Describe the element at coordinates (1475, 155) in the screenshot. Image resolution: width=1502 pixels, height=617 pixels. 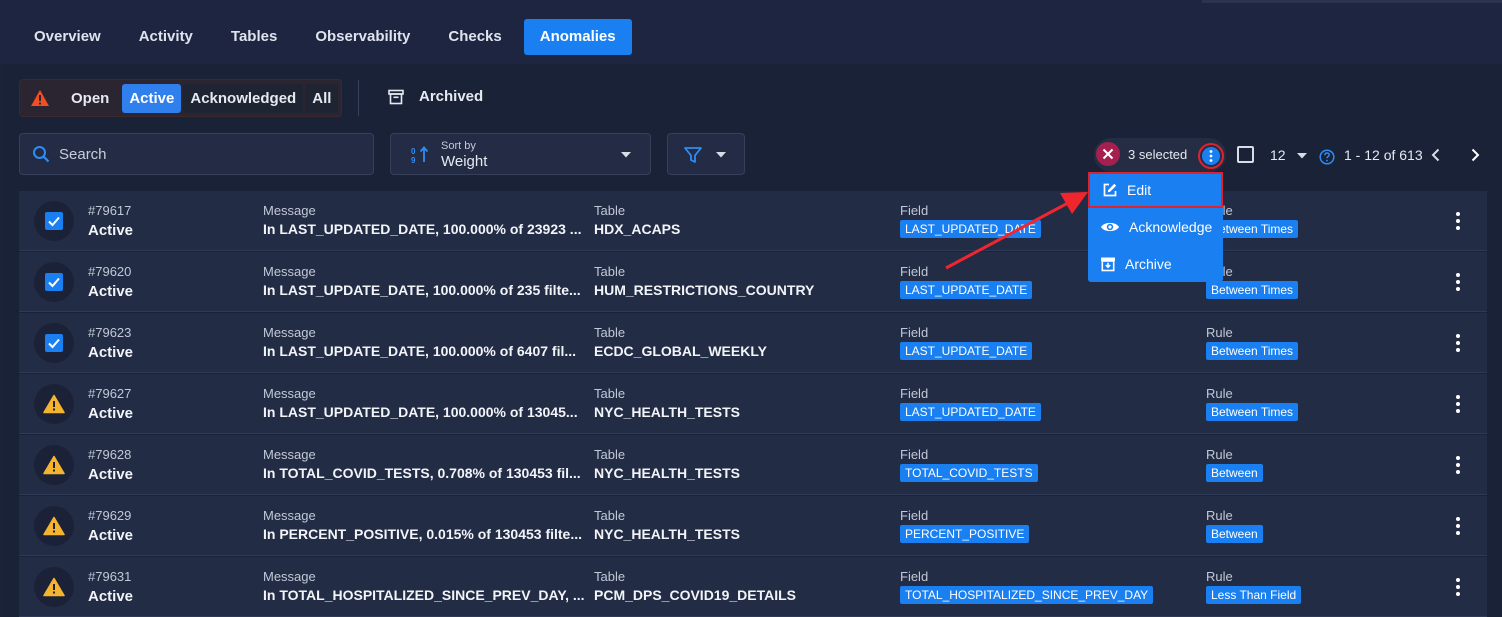
I see `chevron-right-icon` at that location.